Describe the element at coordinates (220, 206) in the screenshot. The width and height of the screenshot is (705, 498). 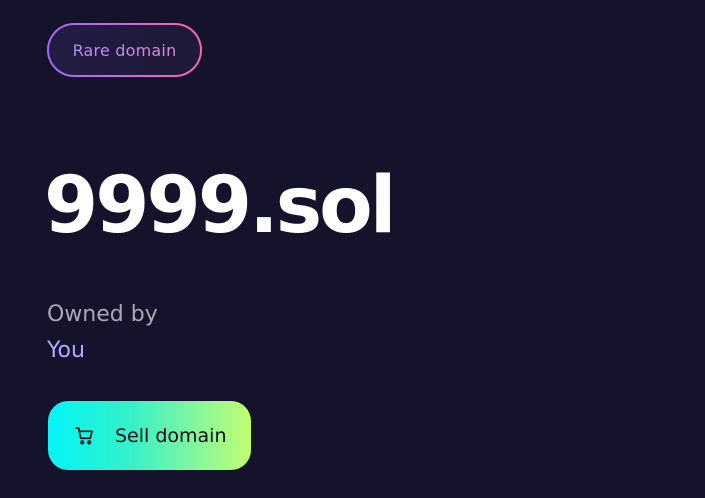
I see `domain-title: 9999.sol` at that location.